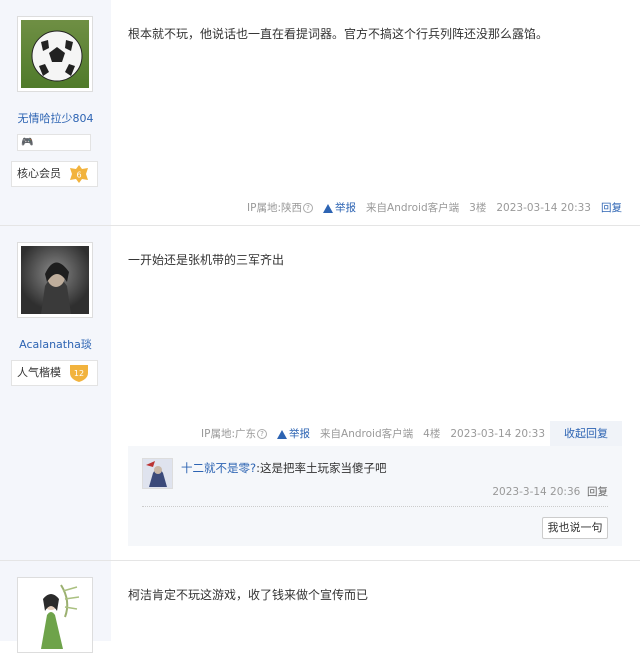  Describe the element at coordinates (27, 142) in the screenshot. I see `gamepad-icon: 🎮` at that location.